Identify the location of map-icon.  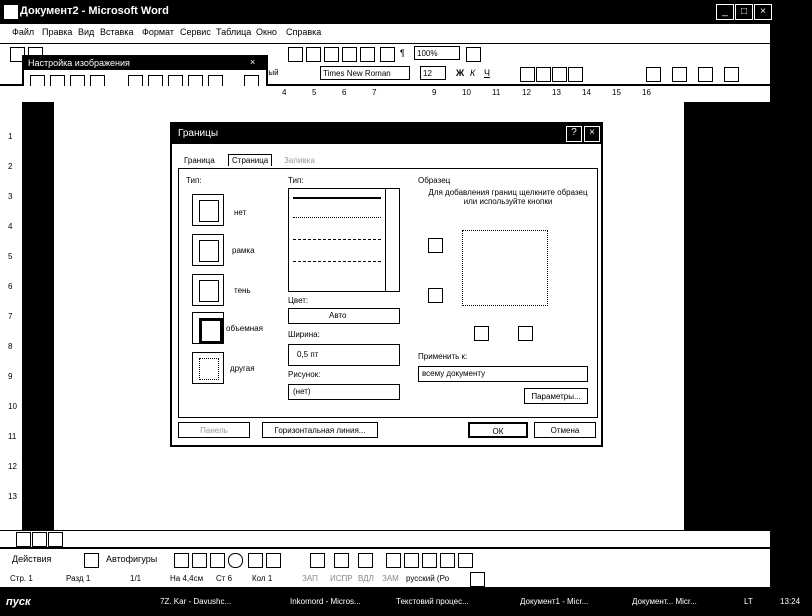
(367, 54).